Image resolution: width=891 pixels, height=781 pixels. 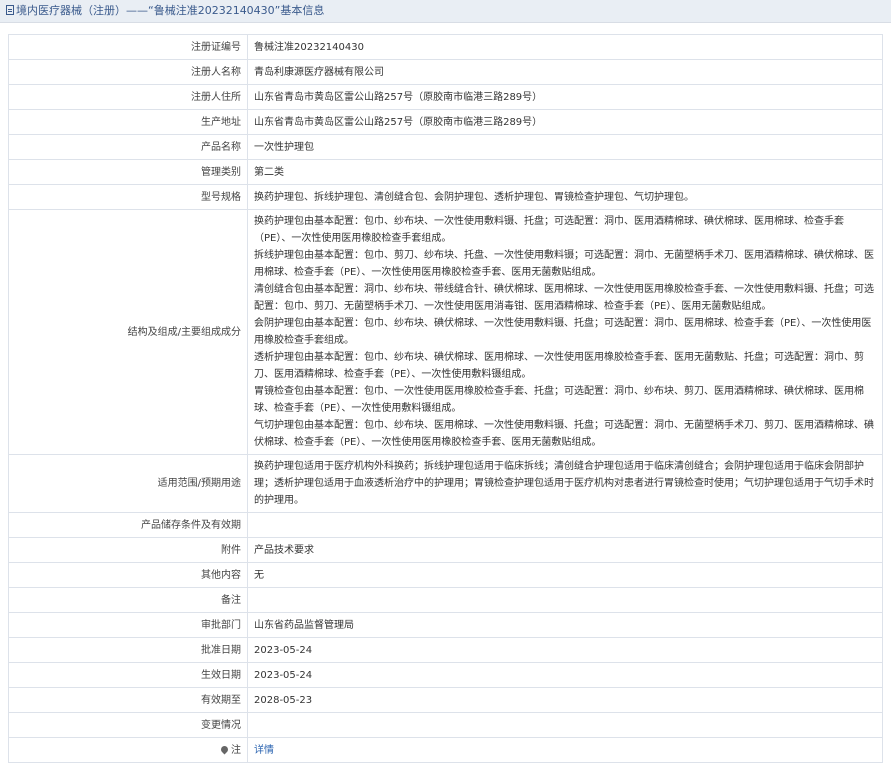 What do you see at coordinates (565, 97) in the screenshot?
I see `address-value: 山东省青岛市黄岛区雷公山路257号（原胶南市临港三路289号）` at bounding box center [565, 97].